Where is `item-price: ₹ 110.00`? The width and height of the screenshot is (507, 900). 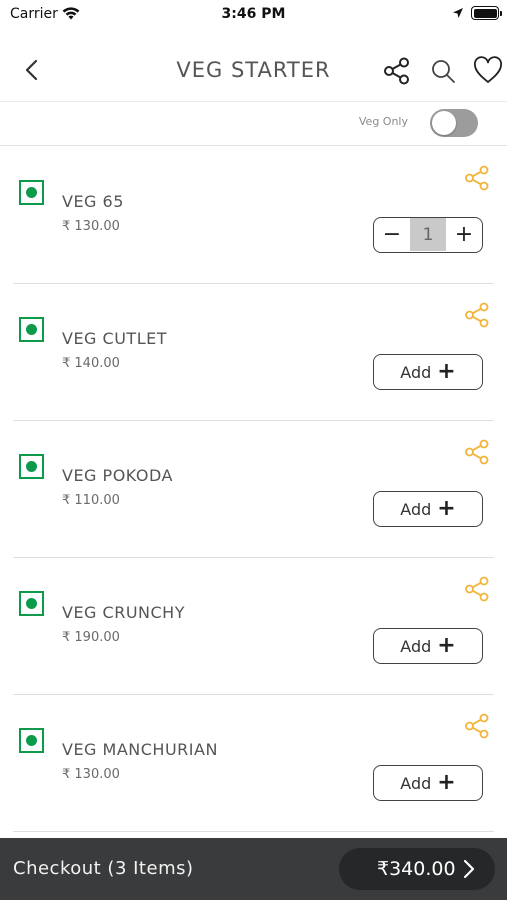 item-price: ₹ 110.00 is located at coordinates (91, 500).